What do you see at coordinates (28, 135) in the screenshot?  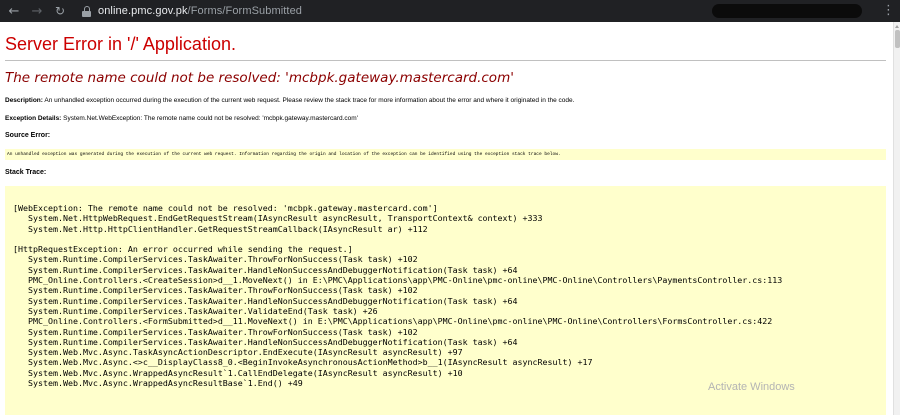 I see `source-error-label: Source Error:` at bounding box center [28, 135].